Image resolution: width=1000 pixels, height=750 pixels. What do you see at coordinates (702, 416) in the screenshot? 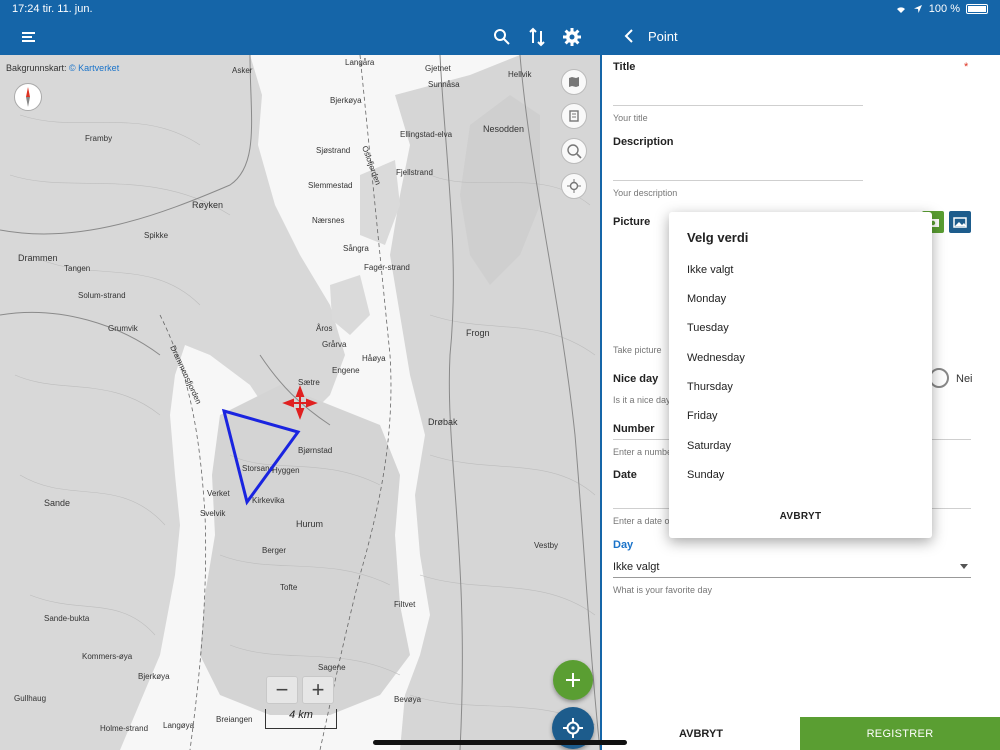
I see `dialog-option-friday: Friday` at bounding box center [702, 416].